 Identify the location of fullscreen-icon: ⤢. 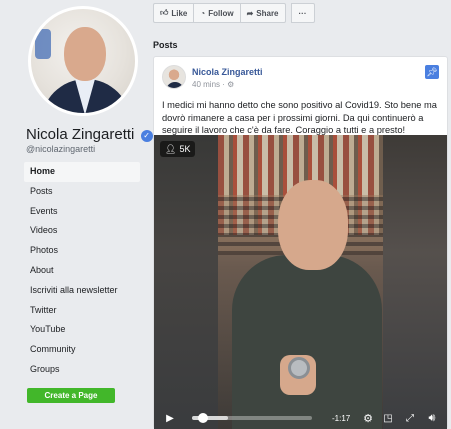
(410, 418).